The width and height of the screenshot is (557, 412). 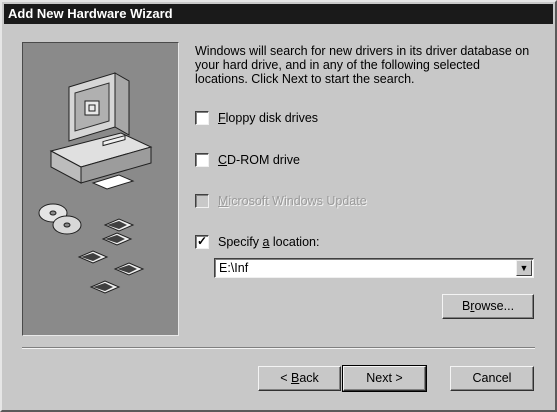 I want to click on title-bar: Add New Hardware Wizard, so click(x=278, y=14).